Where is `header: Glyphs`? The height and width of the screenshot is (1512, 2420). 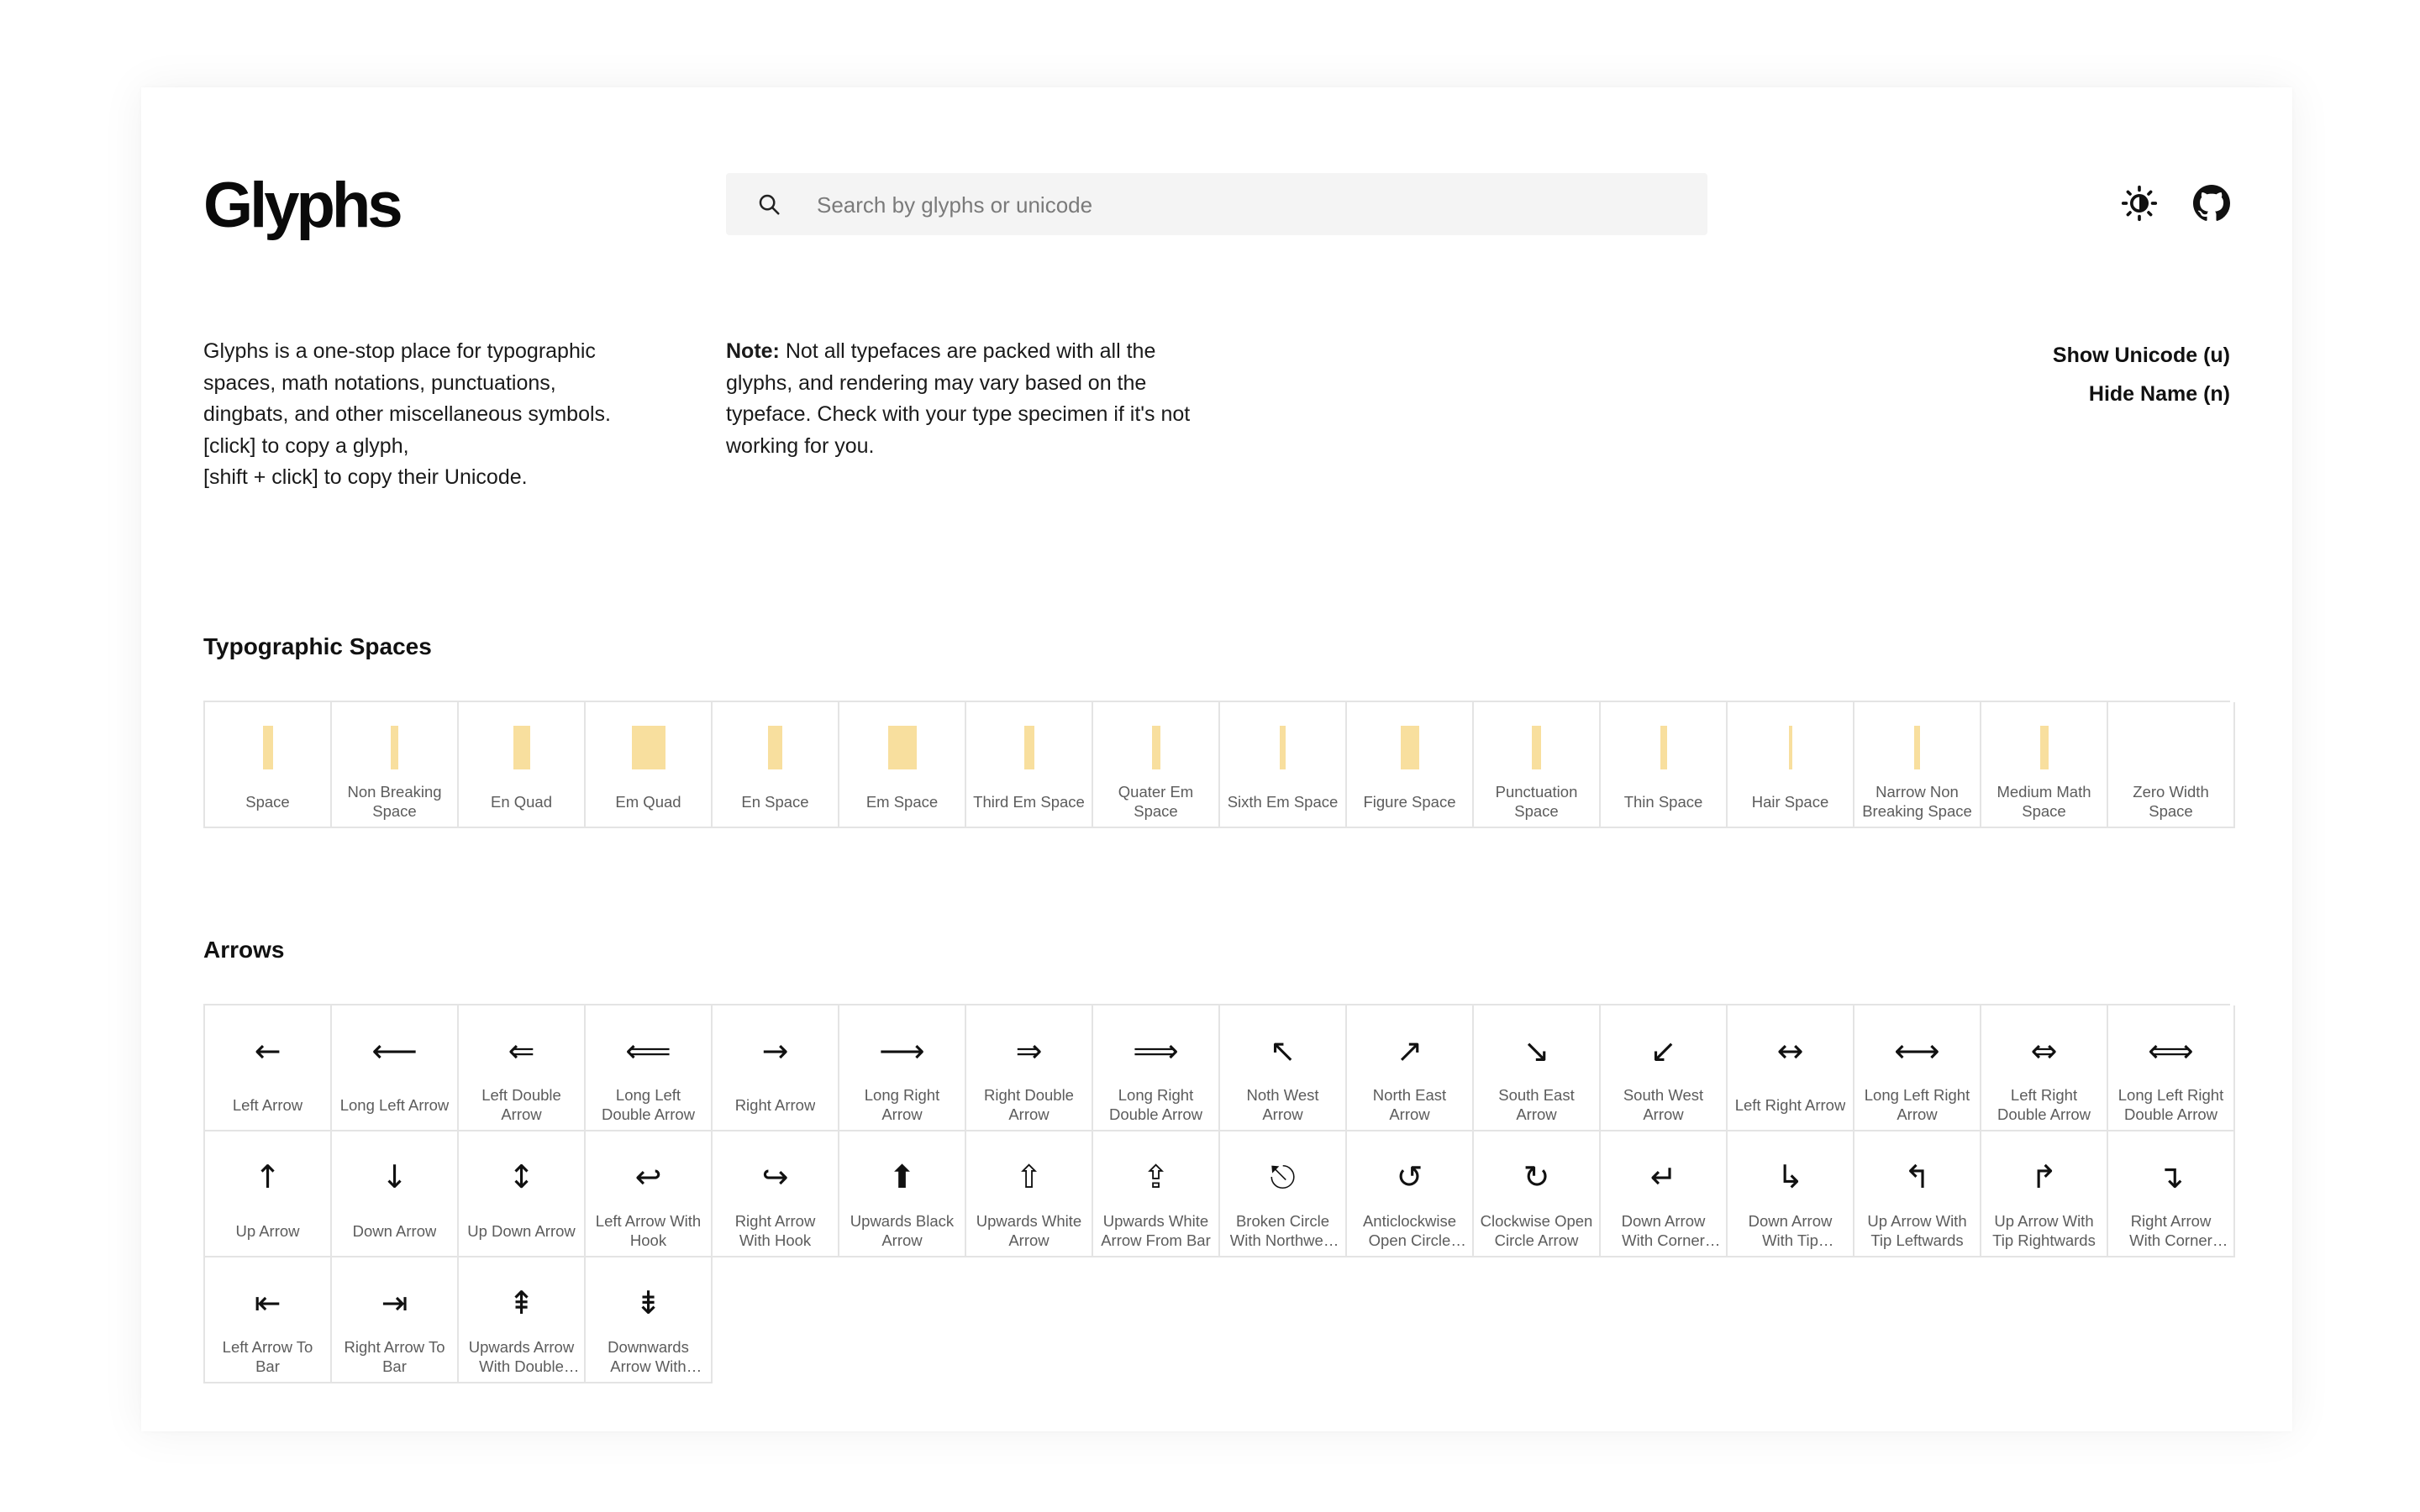
header: Glyphs is located at coordinates (1216, 206).